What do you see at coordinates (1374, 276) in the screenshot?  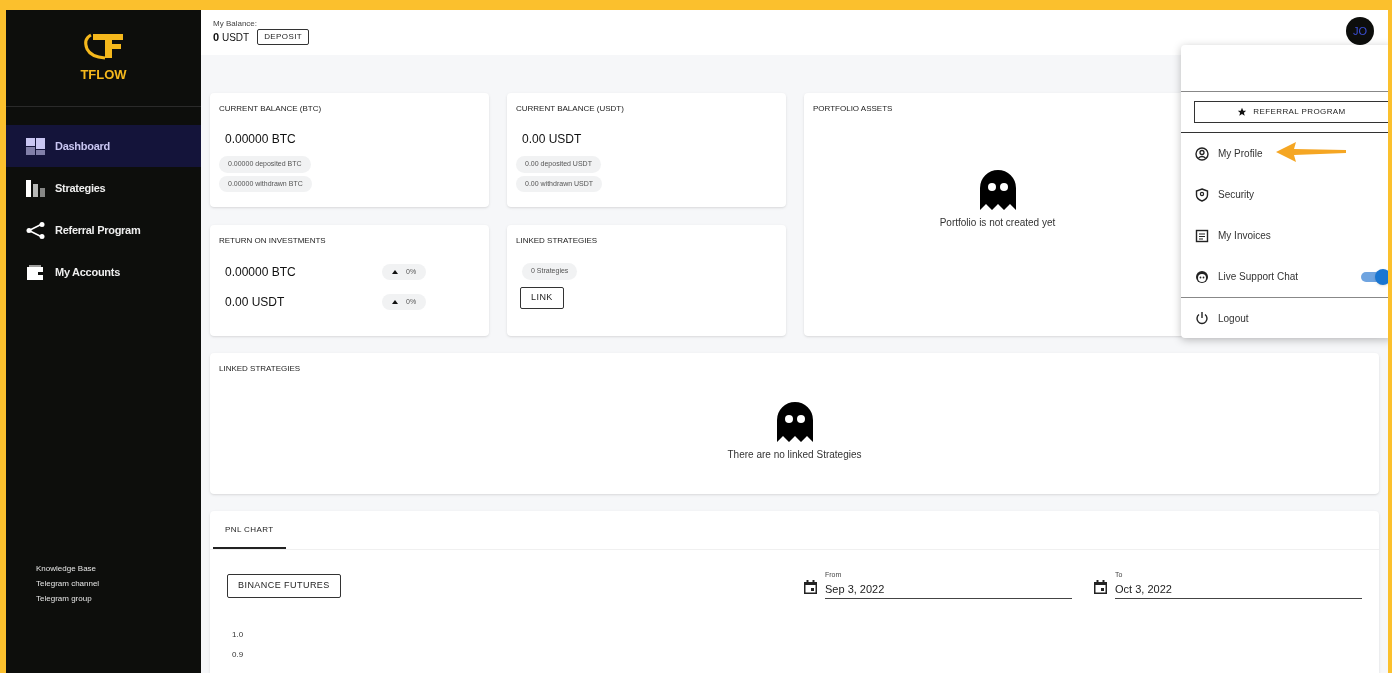 I see `toggle-switch` at bounding box center [1374, 276].